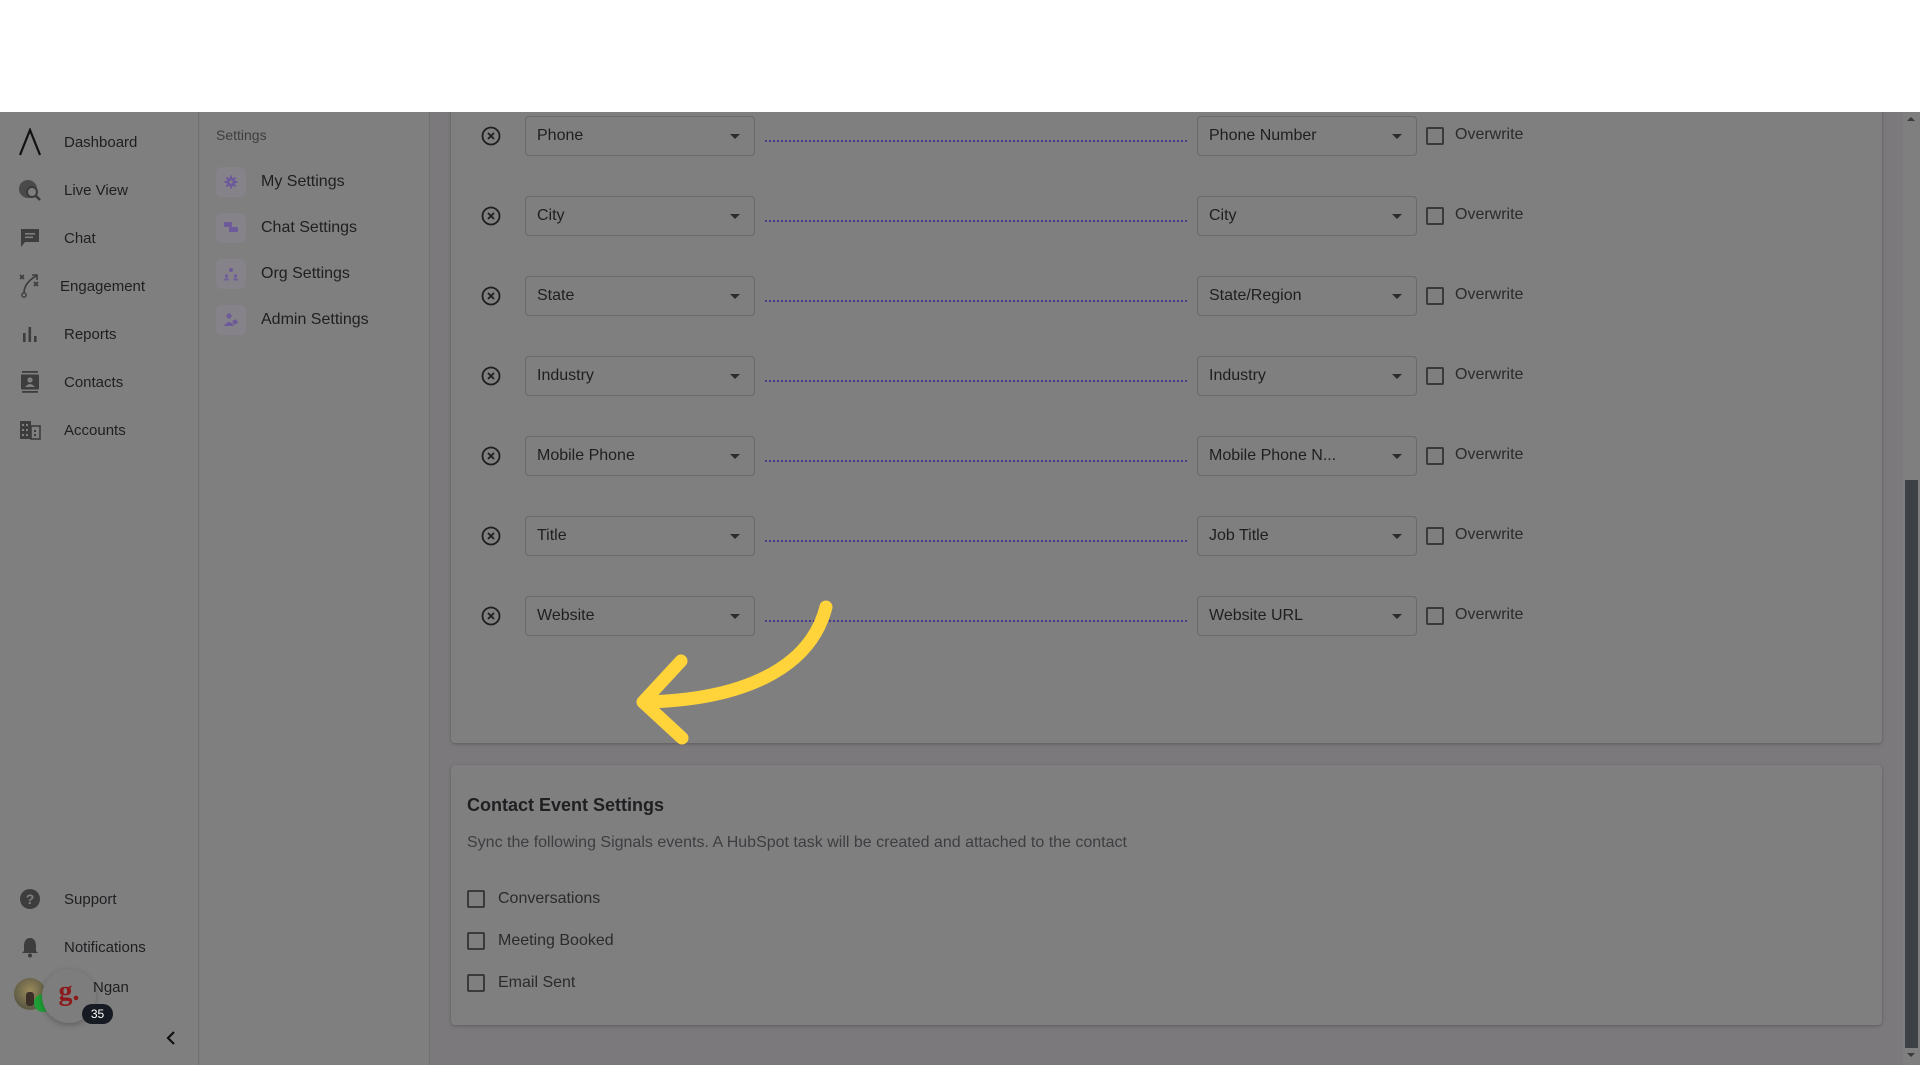  Describe the element at coordinates (231, 228) in the screenshot. I see `chat-bubbles-icon` at that location.